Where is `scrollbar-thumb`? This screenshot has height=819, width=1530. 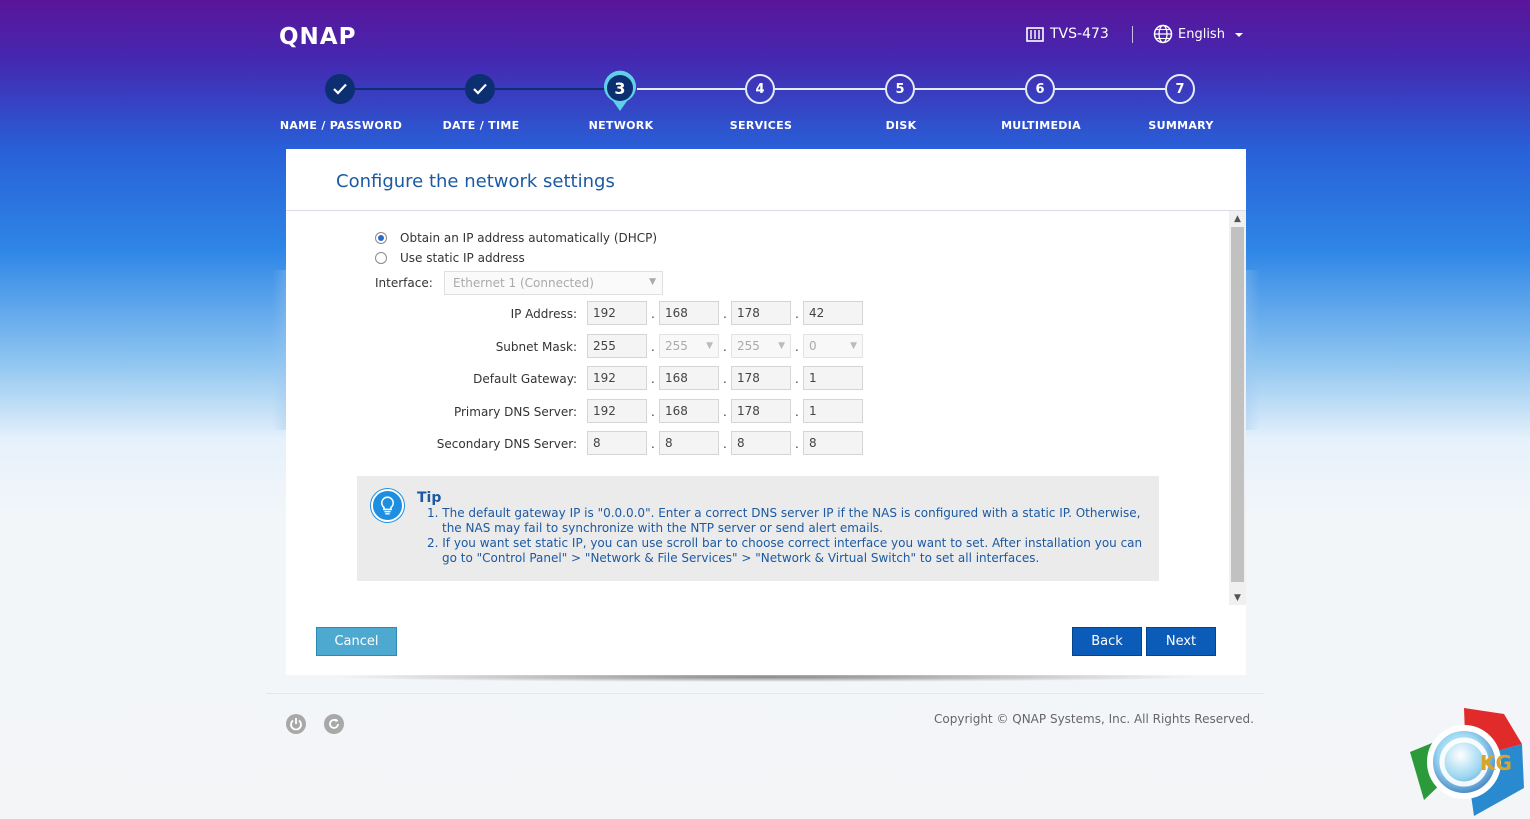
scrollbar-thumb is located at coordinates (1237, 404).